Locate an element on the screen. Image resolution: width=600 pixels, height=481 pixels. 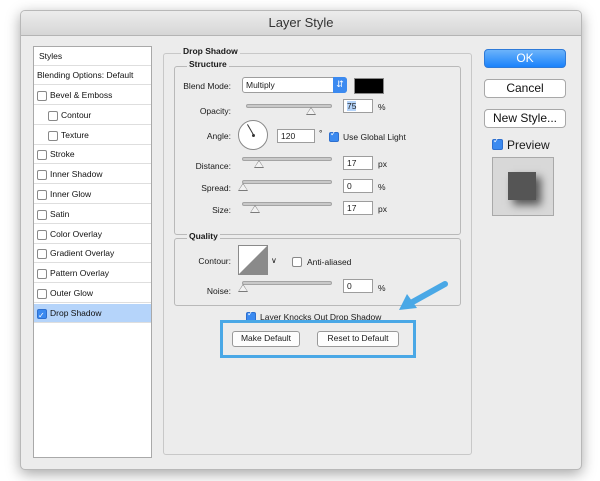
style-item: Color Overlay is located at coordinates (92, 234).